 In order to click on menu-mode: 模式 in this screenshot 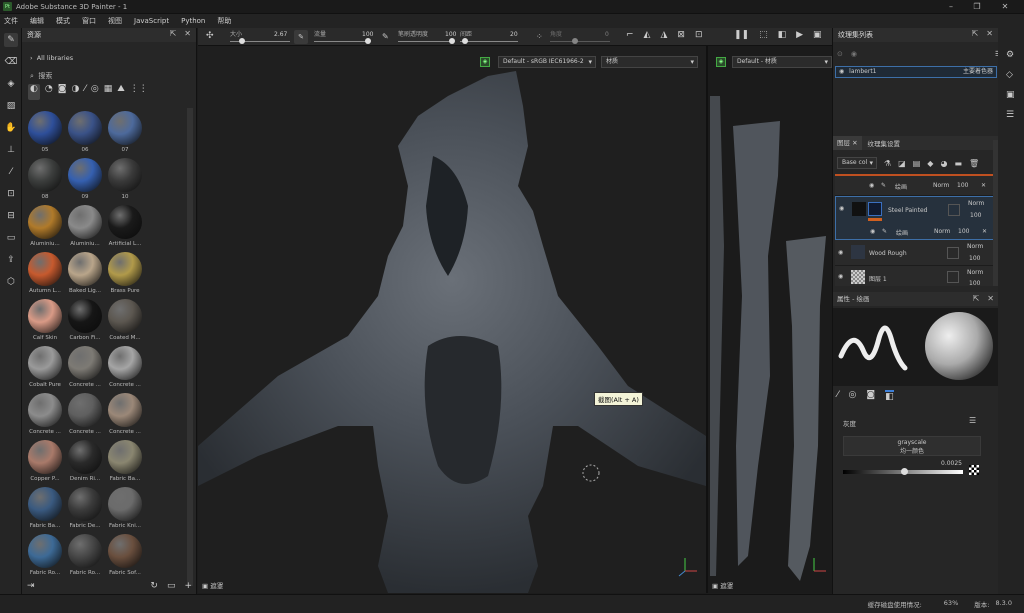, I will do `click(63, 21)`.